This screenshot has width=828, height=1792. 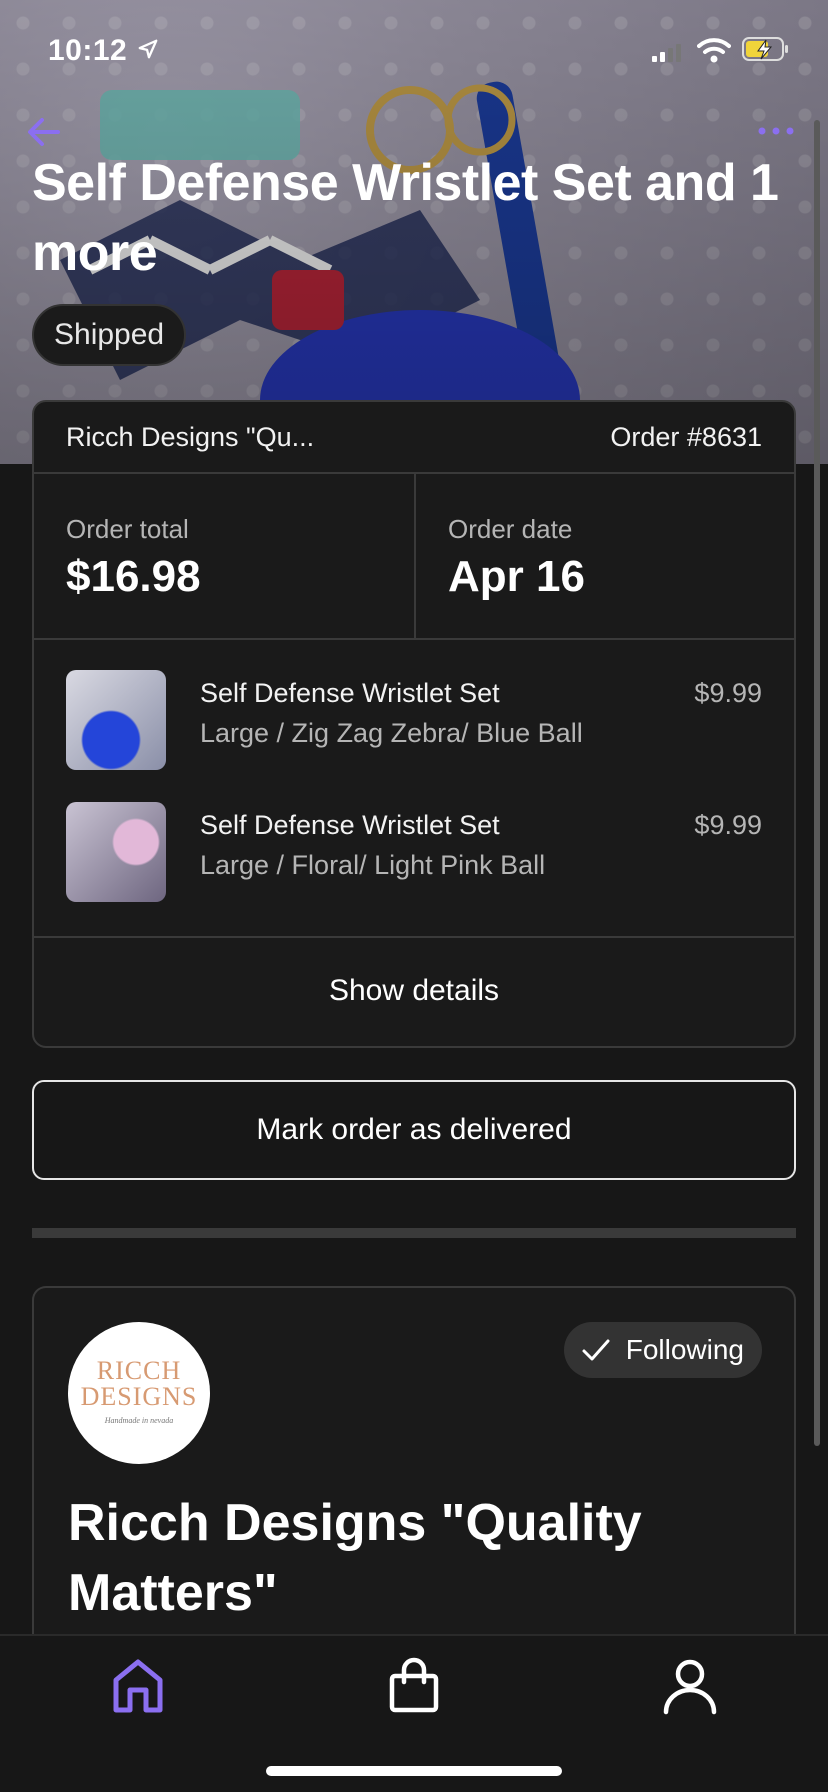 What do you see at coordinates (414, 1233) in the screenshot?
I see `section-divider` at bounding box center [414, 1233].